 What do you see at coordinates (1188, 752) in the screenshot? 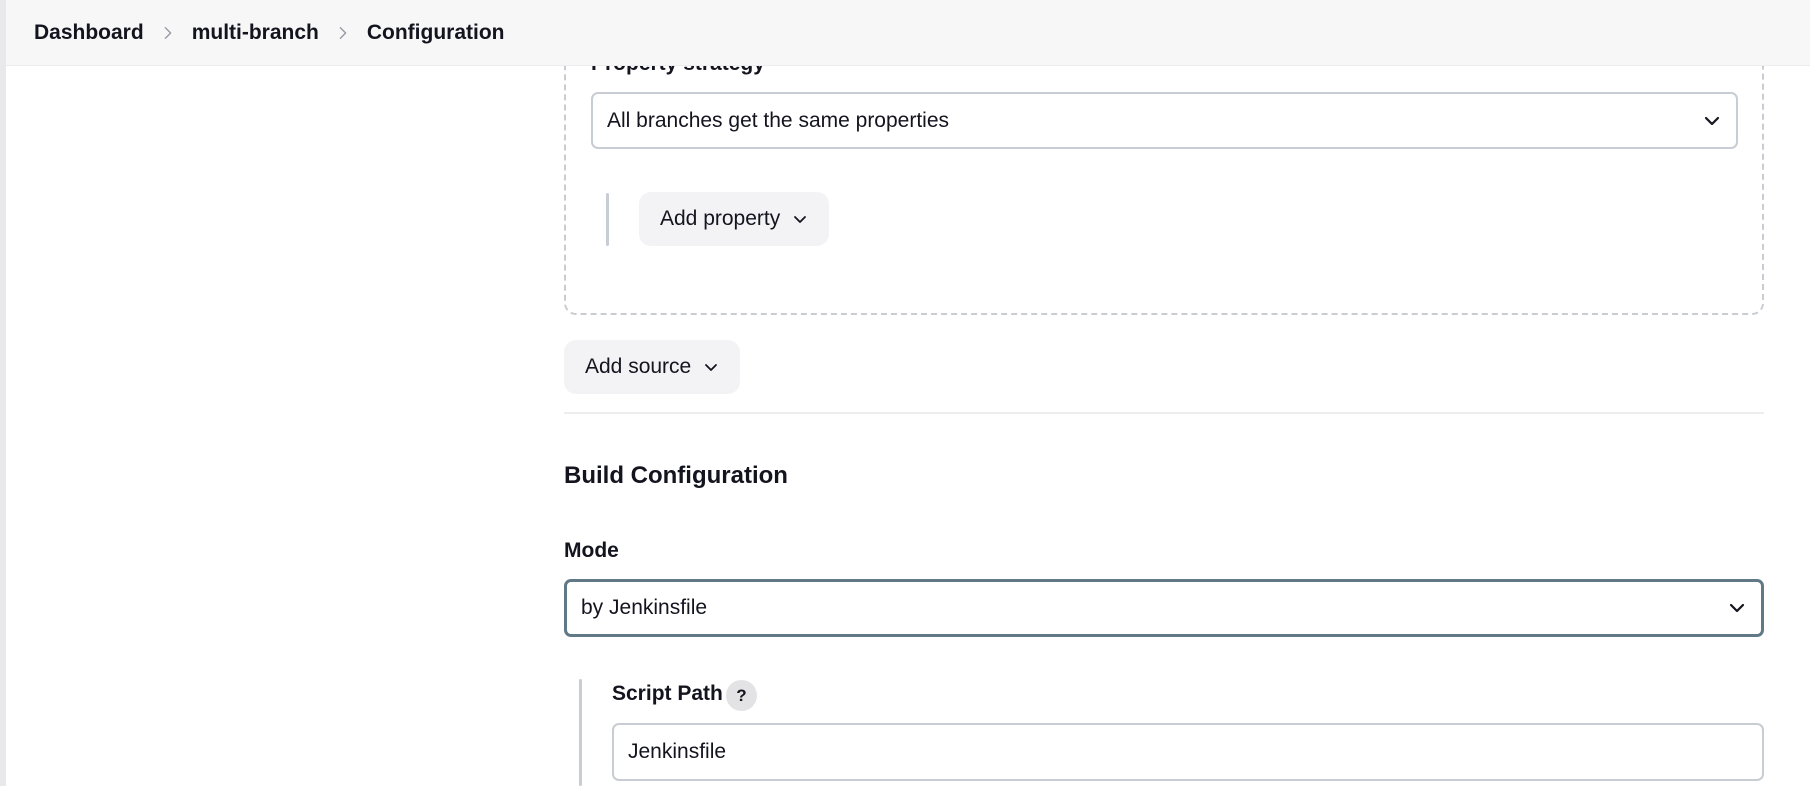
I see `script-path-input` at bounding box center [1188, 752].